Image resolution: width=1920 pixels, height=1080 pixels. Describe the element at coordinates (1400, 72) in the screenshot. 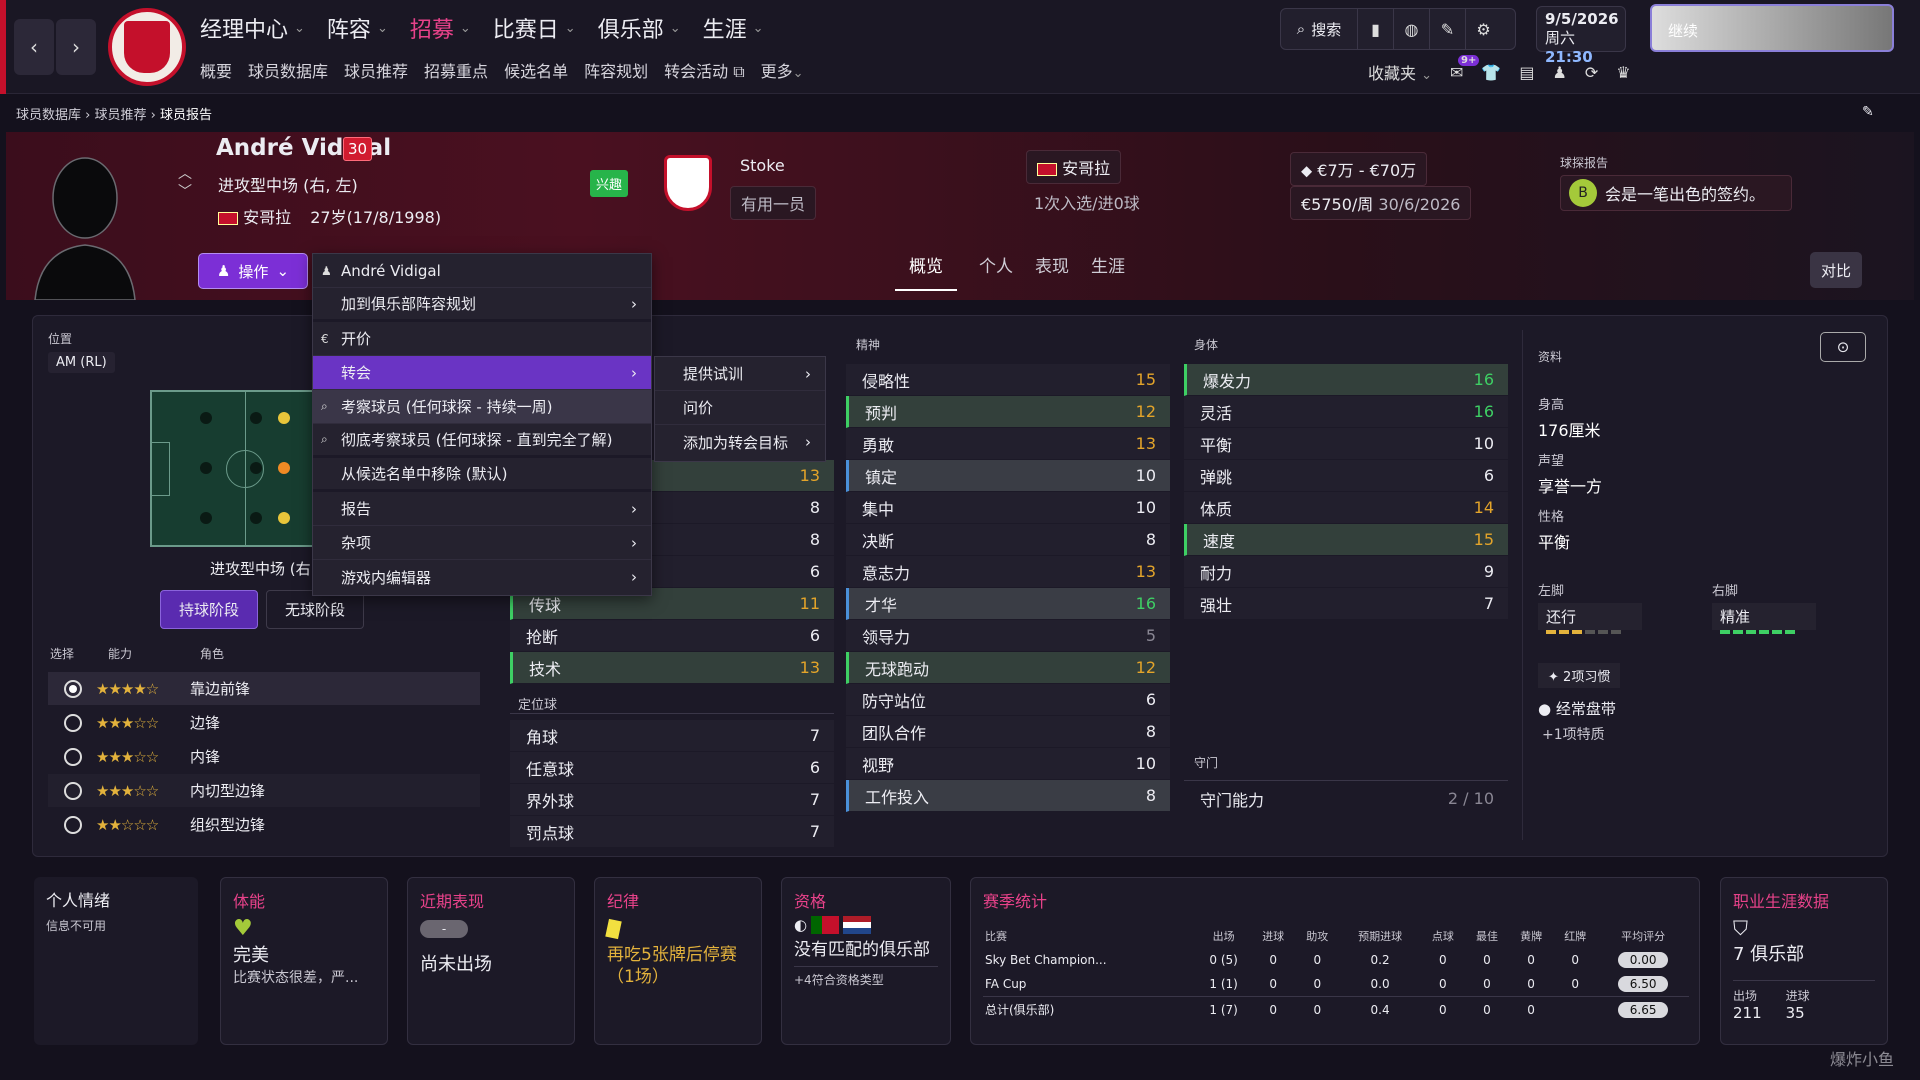

I see `favorites-dropdown: 收藏夹 ⌄` at that location.